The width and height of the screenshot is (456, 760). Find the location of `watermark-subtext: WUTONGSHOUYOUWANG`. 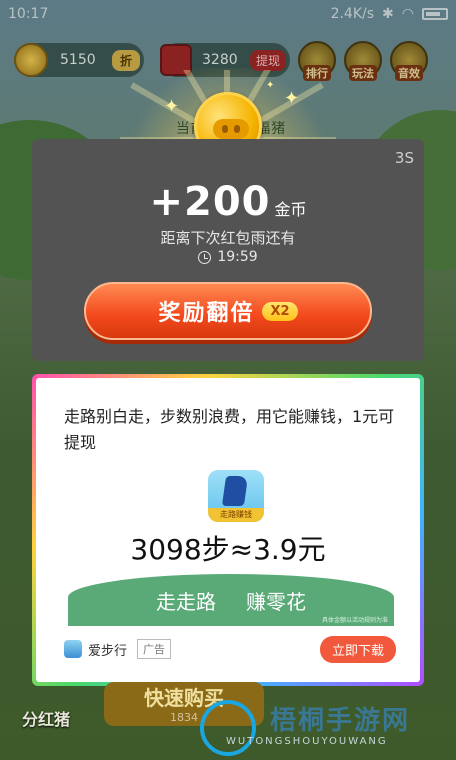

watermark-subtext: WUTONGSHOUYOUWANG is located at coordinates (307, 741).